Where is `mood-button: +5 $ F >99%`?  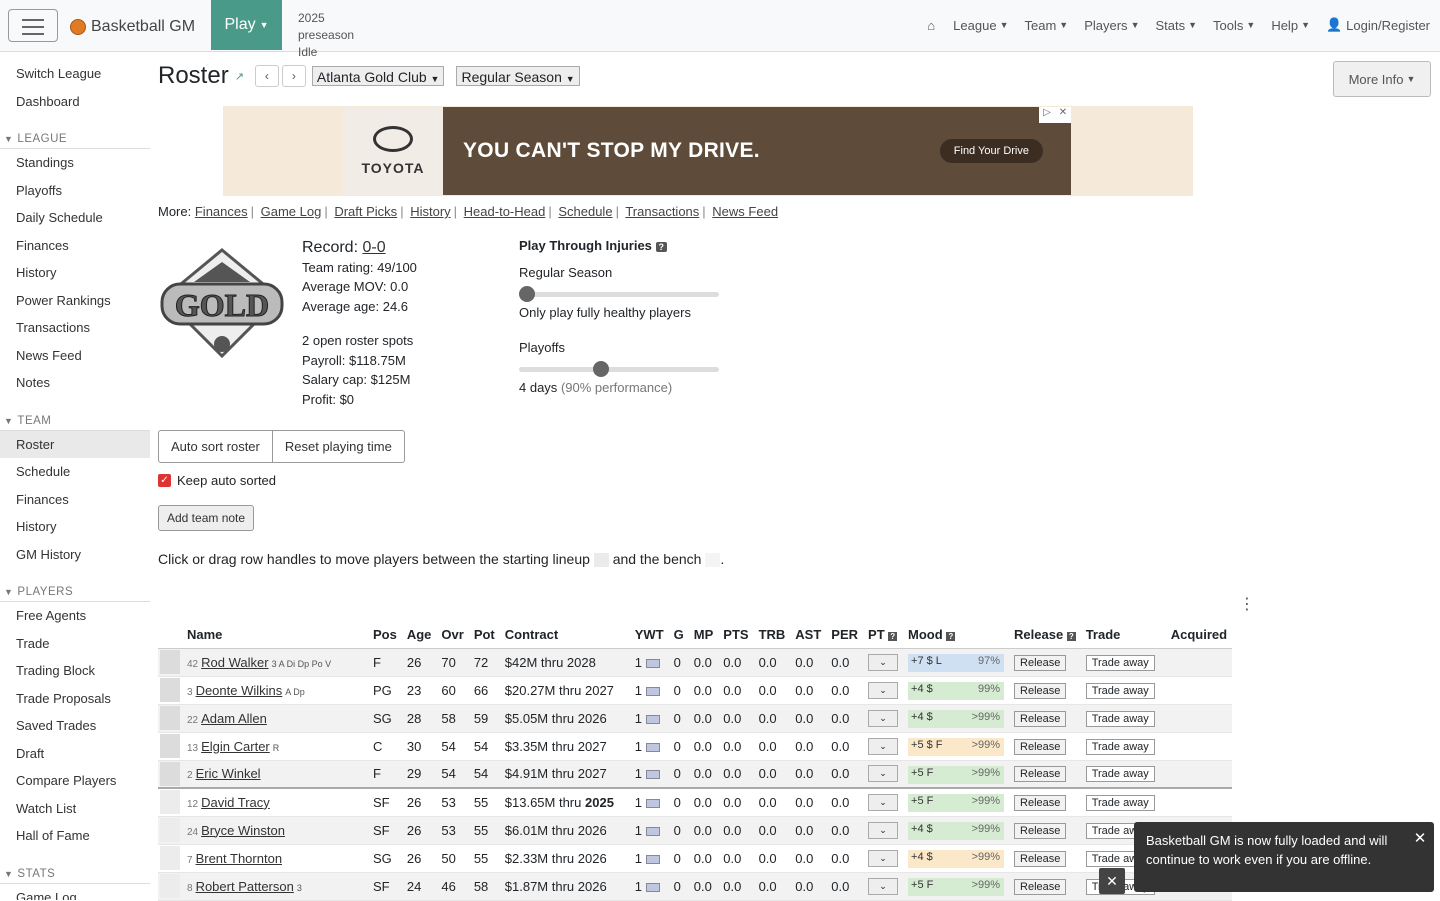
mood-button: +5 $ F >99% is located at coordinates (956, 747).